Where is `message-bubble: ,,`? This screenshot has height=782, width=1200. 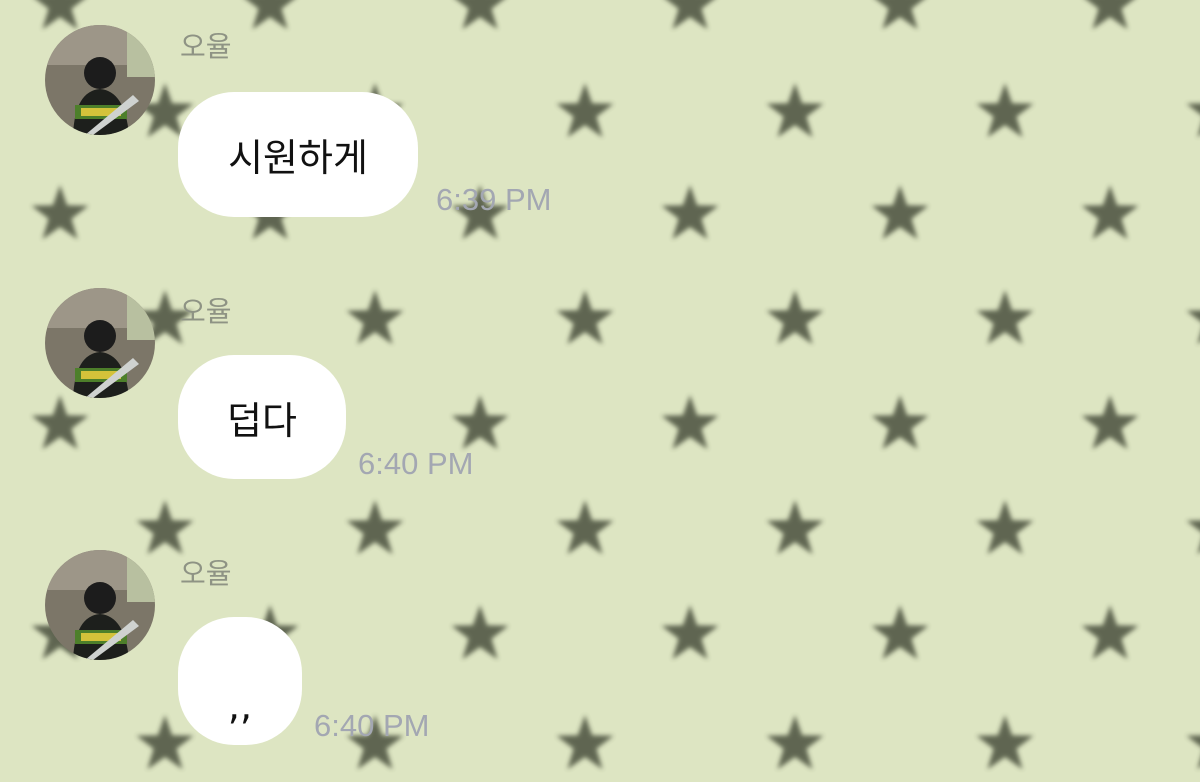 message-bubble: ,, is located at coordinates (240, 681).